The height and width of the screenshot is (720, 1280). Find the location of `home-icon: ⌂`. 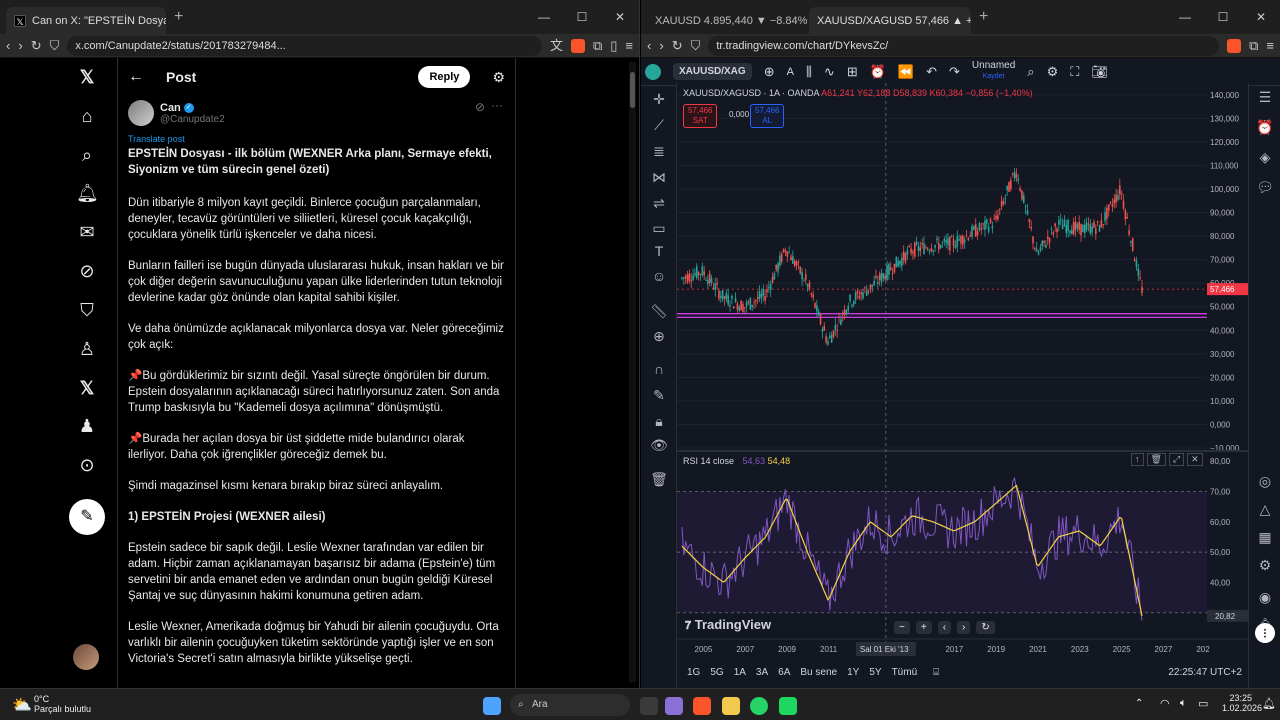

home-icon: ⌂ is located at coordinates (87, 116).